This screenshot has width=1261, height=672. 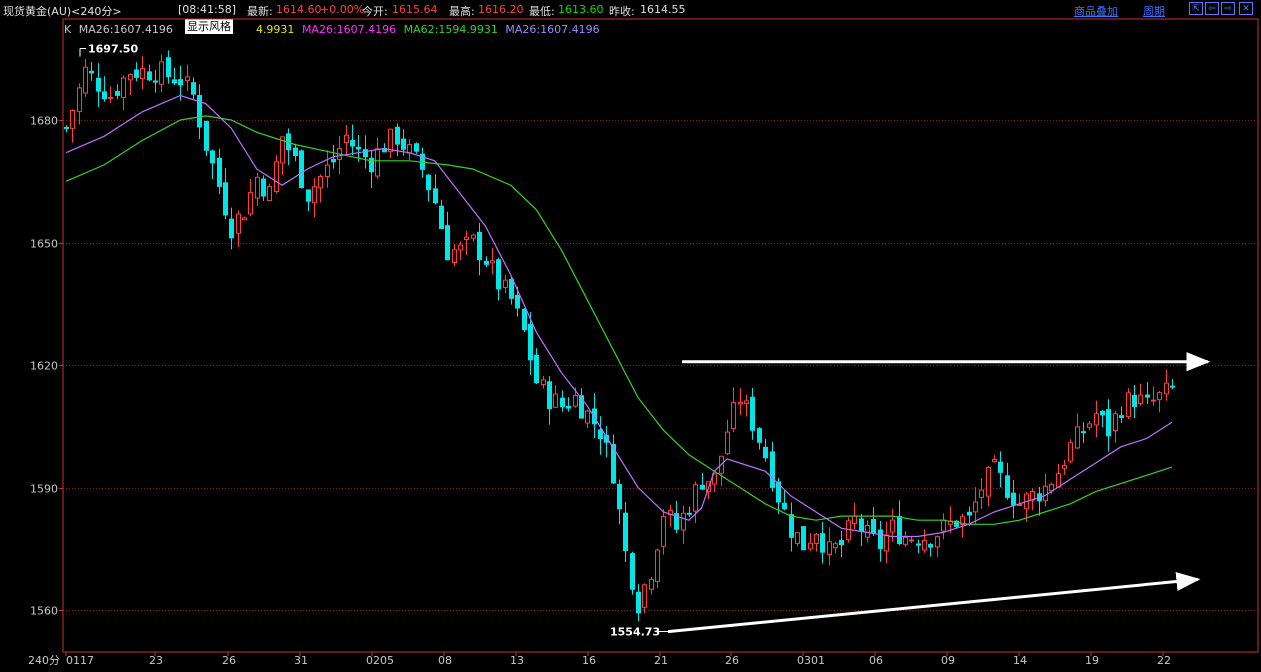 What do you see at coordinates (1020, 660) in the screenshot?
I see `x-tick-label: 14` at bounding box center [1020, 660].